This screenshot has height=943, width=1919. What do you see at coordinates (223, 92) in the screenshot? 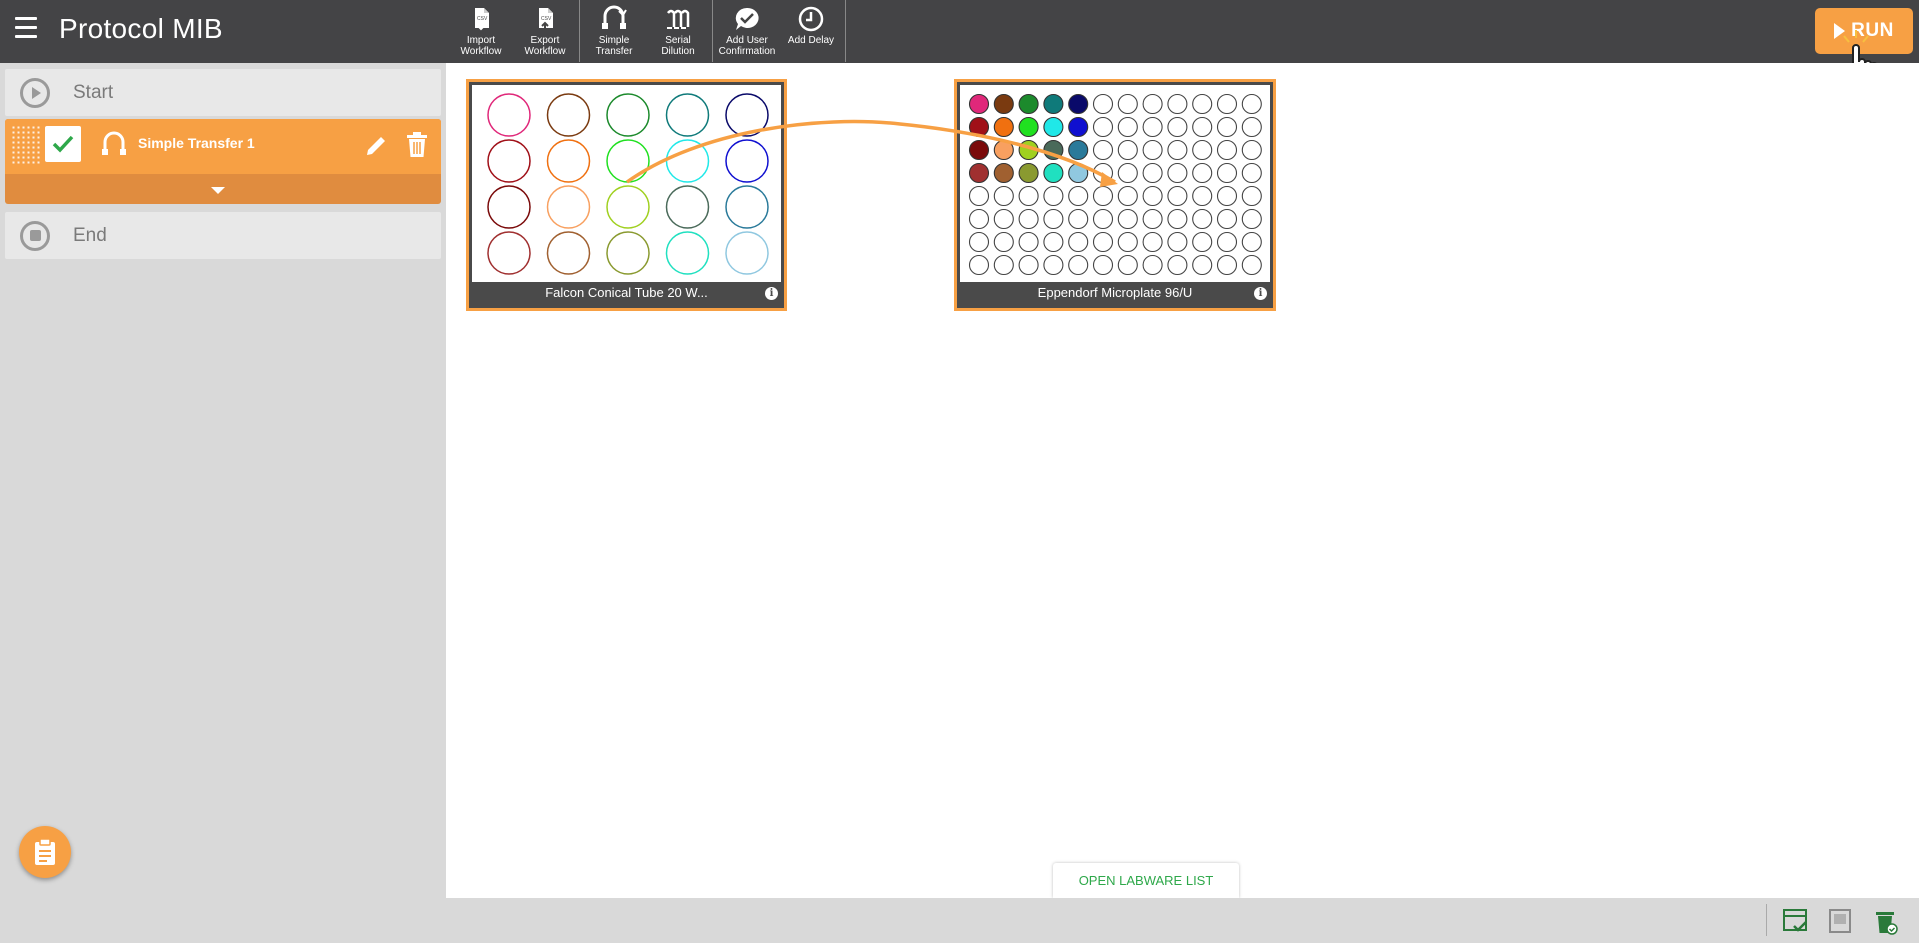
I see `step-start: Start` at bounding box center [223, 92].